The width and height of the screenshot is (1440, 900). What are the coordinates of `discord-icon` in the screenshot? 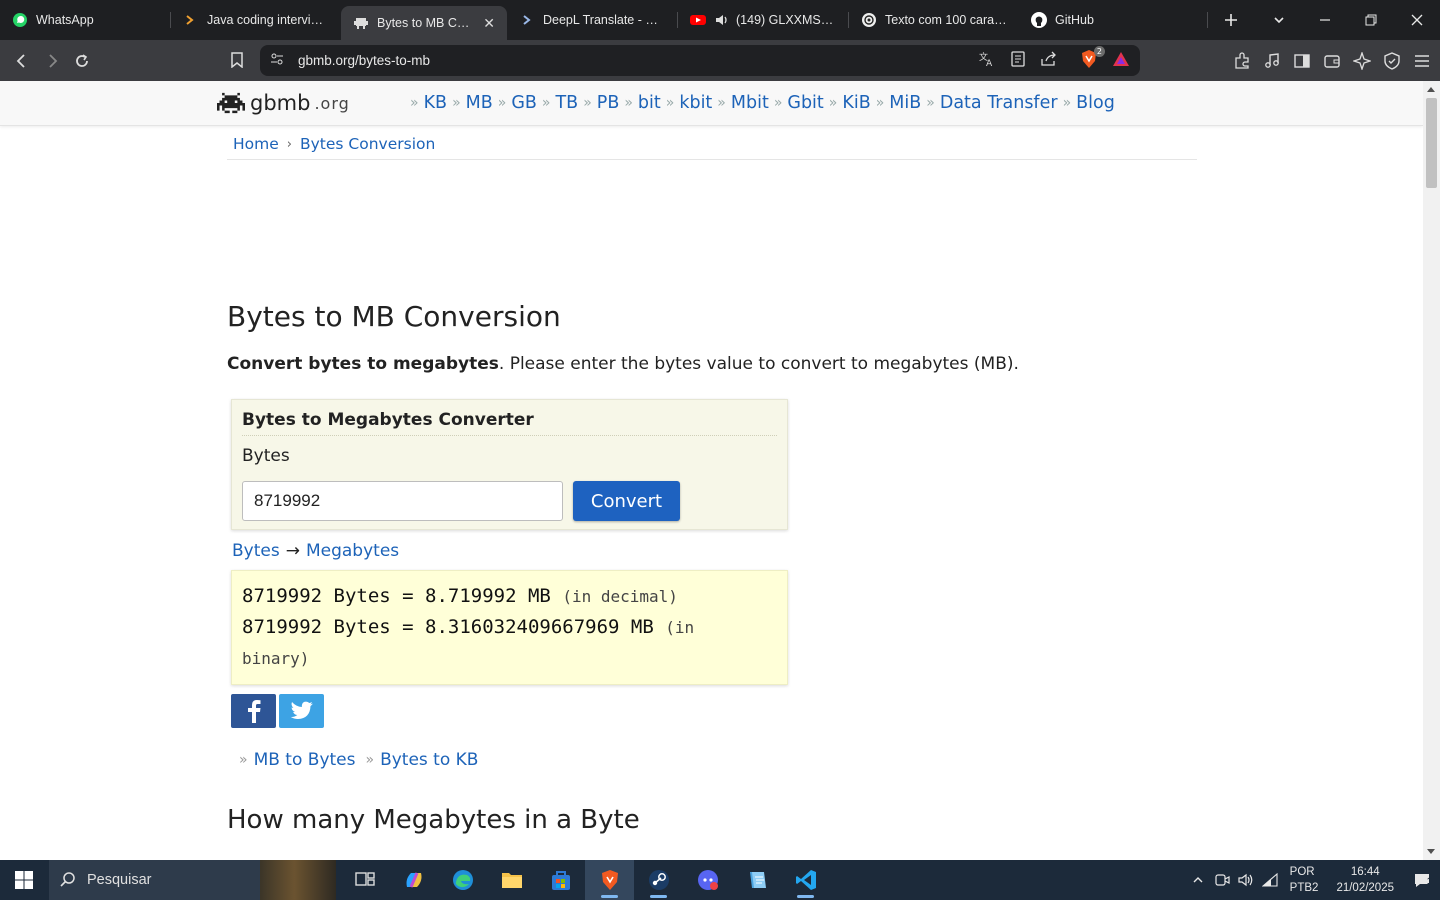 It's located at (707, 880).